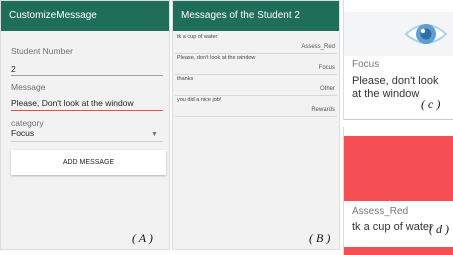 The image size is (453, 255). I want to click on message-list-item: you did a nice job! Rewards, so click(256, 106).